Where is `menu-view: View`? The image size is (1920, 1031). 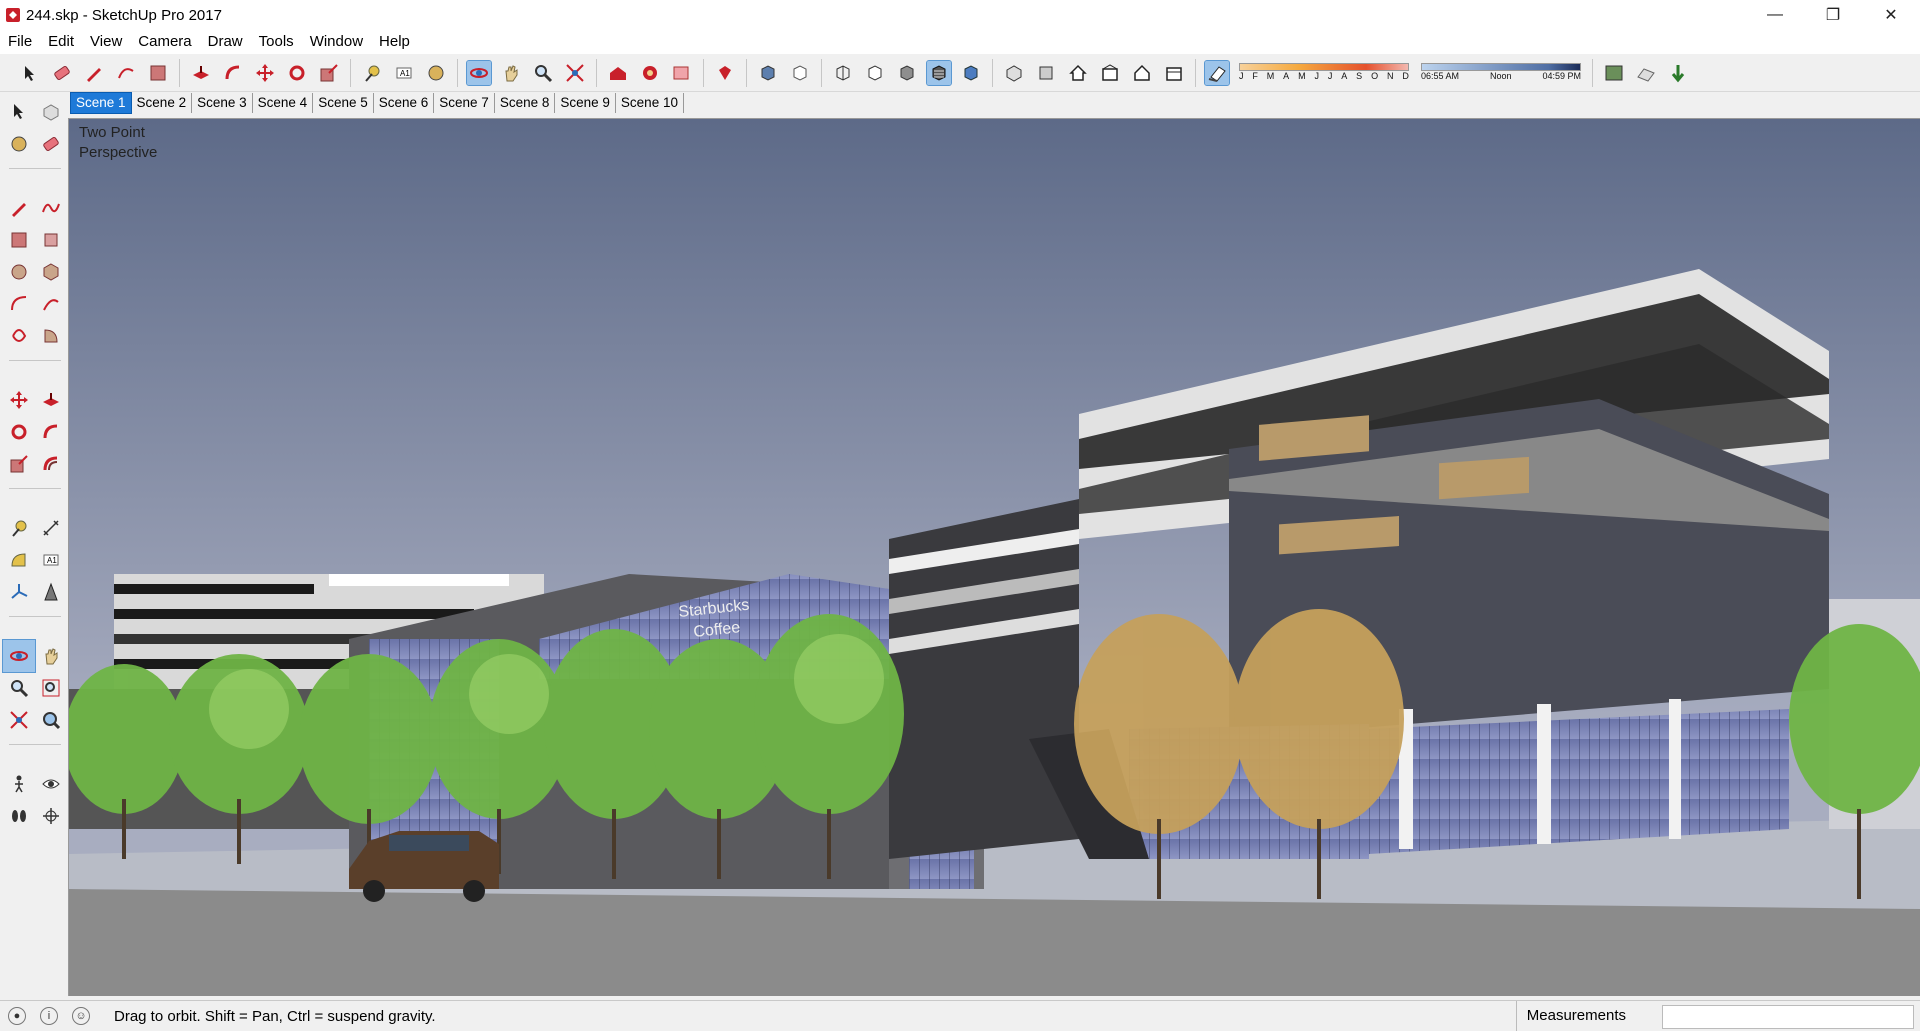
menu-view: View is located at coordinates (106, 42).